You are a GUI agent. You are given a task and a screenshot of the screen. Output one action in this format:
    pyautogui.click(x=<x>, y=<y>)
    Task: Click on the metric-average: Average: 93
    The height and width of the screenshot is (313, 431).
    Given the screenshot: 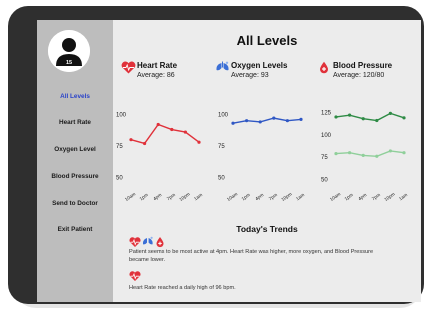 What is the action you would take?
    pyautogui.click(x=250, y=75)
    